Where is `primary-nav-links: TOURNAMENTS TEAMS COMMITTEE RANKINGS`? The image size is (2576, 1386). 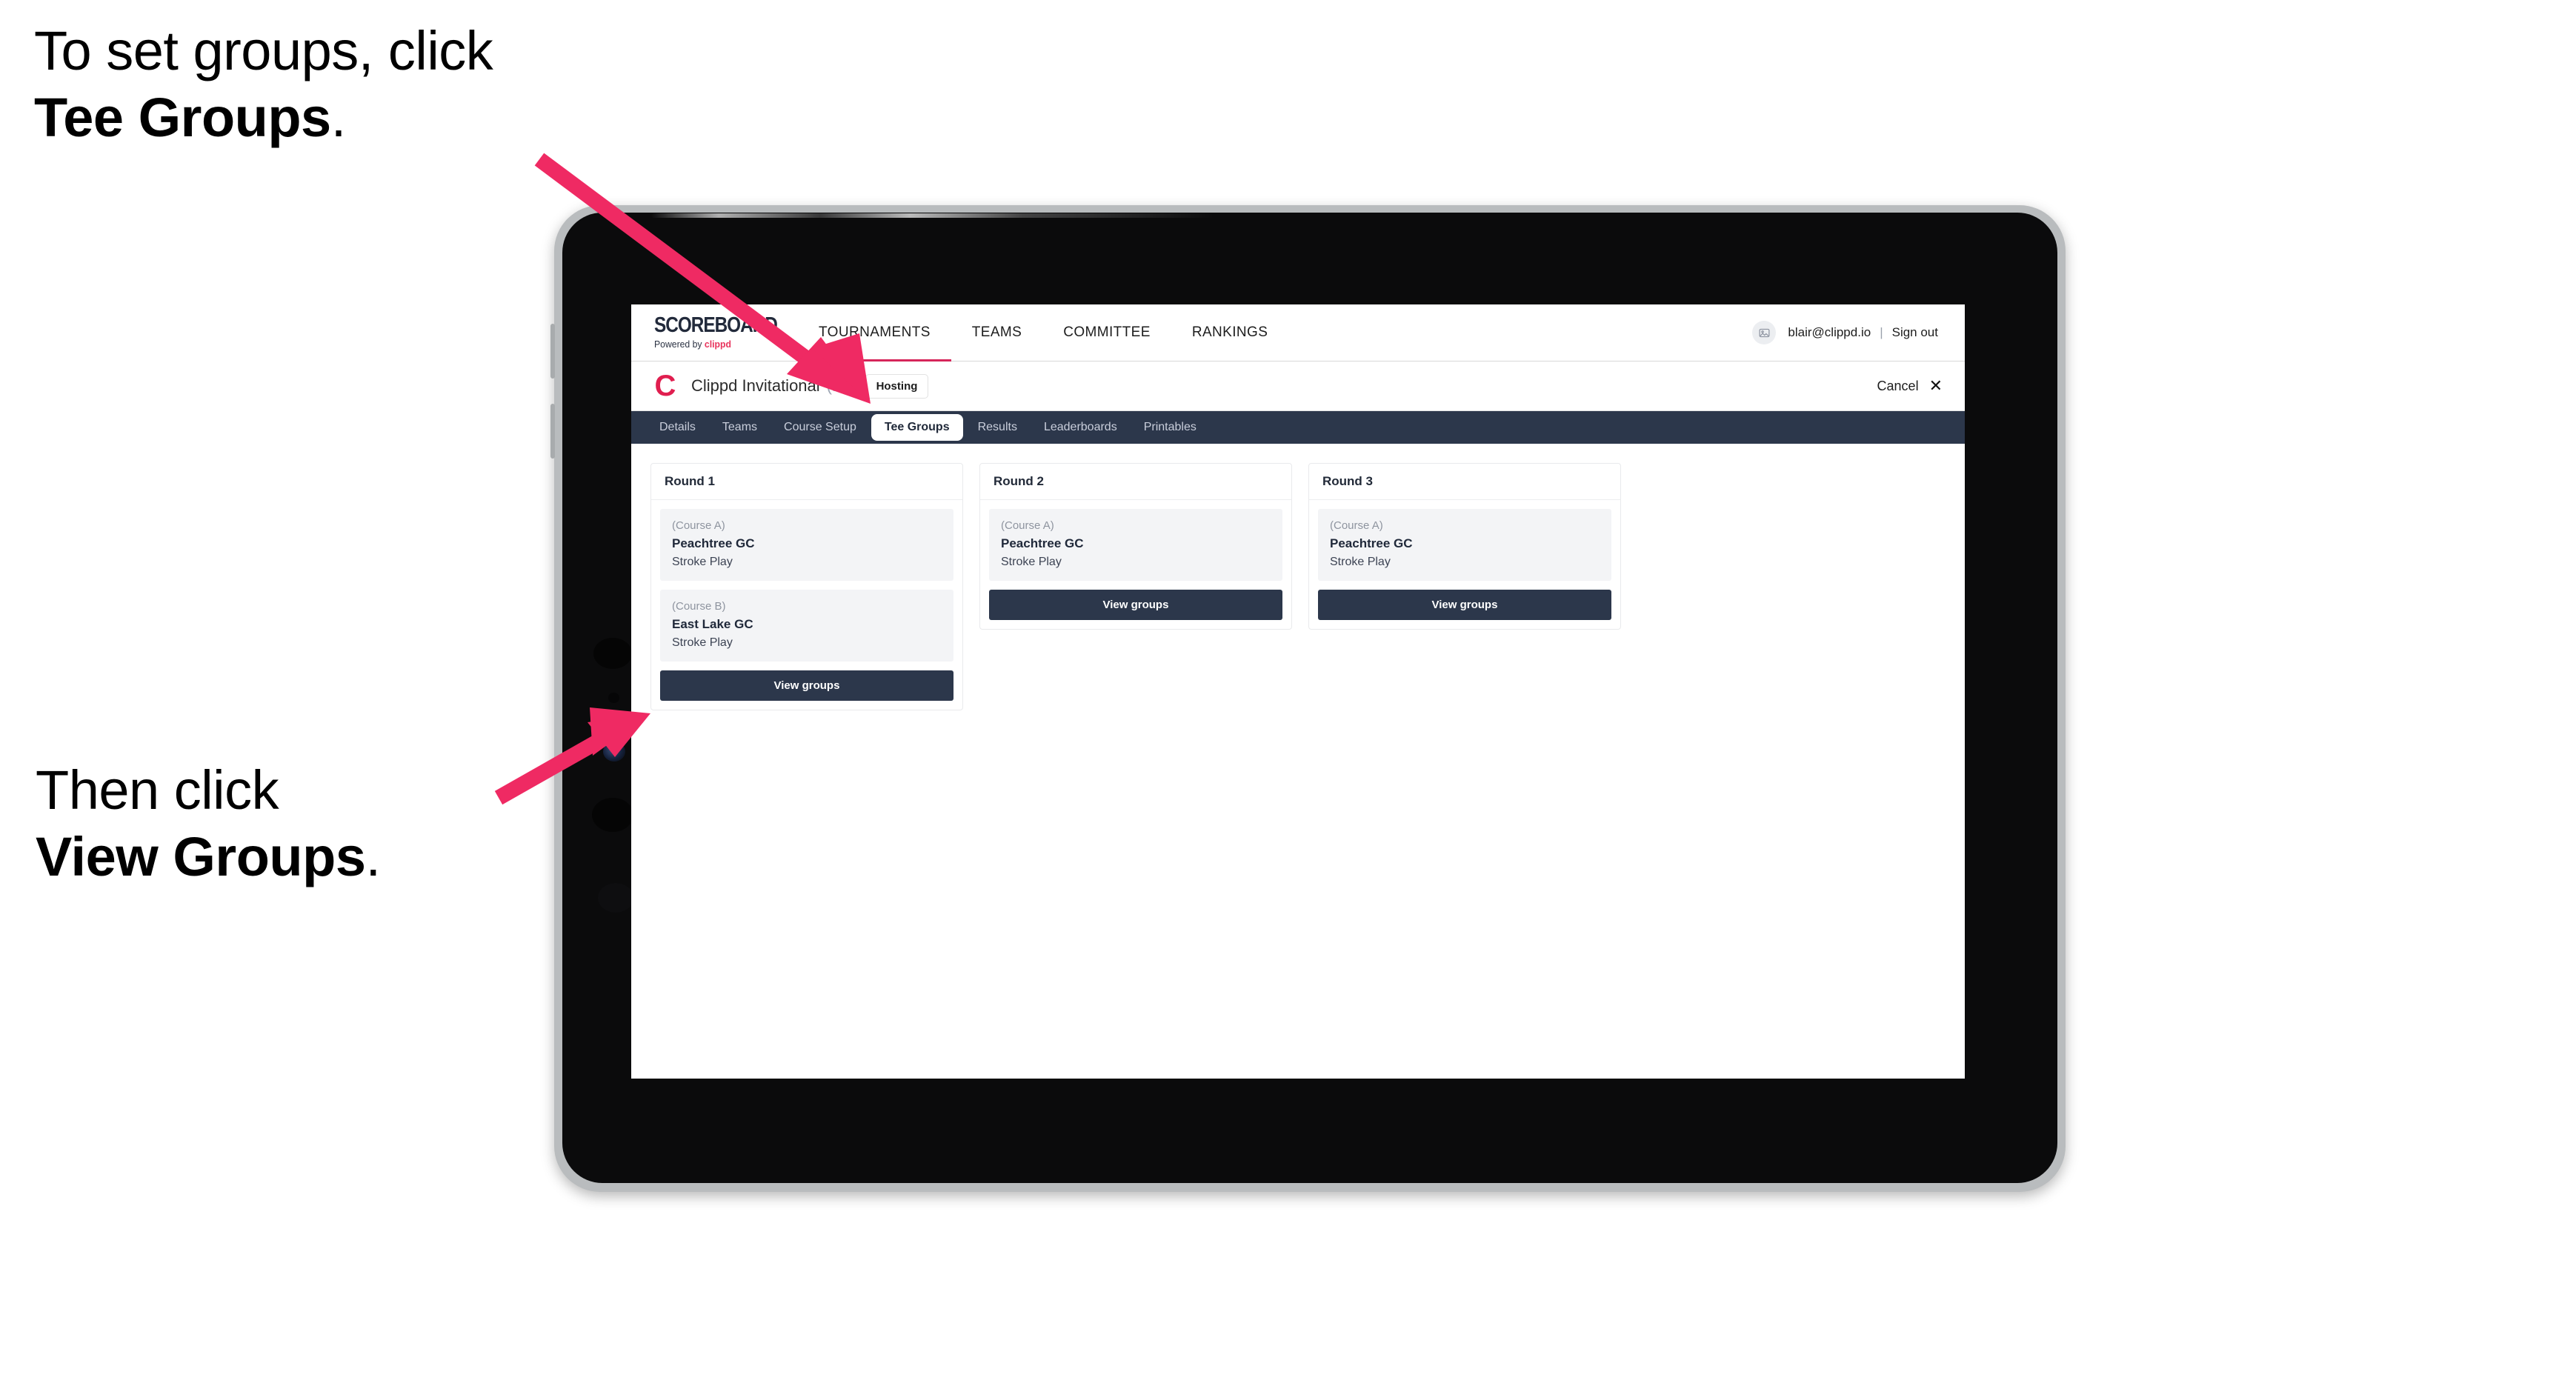 primary-nav-links: TOURNAMENTS TEAMS COMMITTEE RANKINGS is located at coordinates (1043, 333).